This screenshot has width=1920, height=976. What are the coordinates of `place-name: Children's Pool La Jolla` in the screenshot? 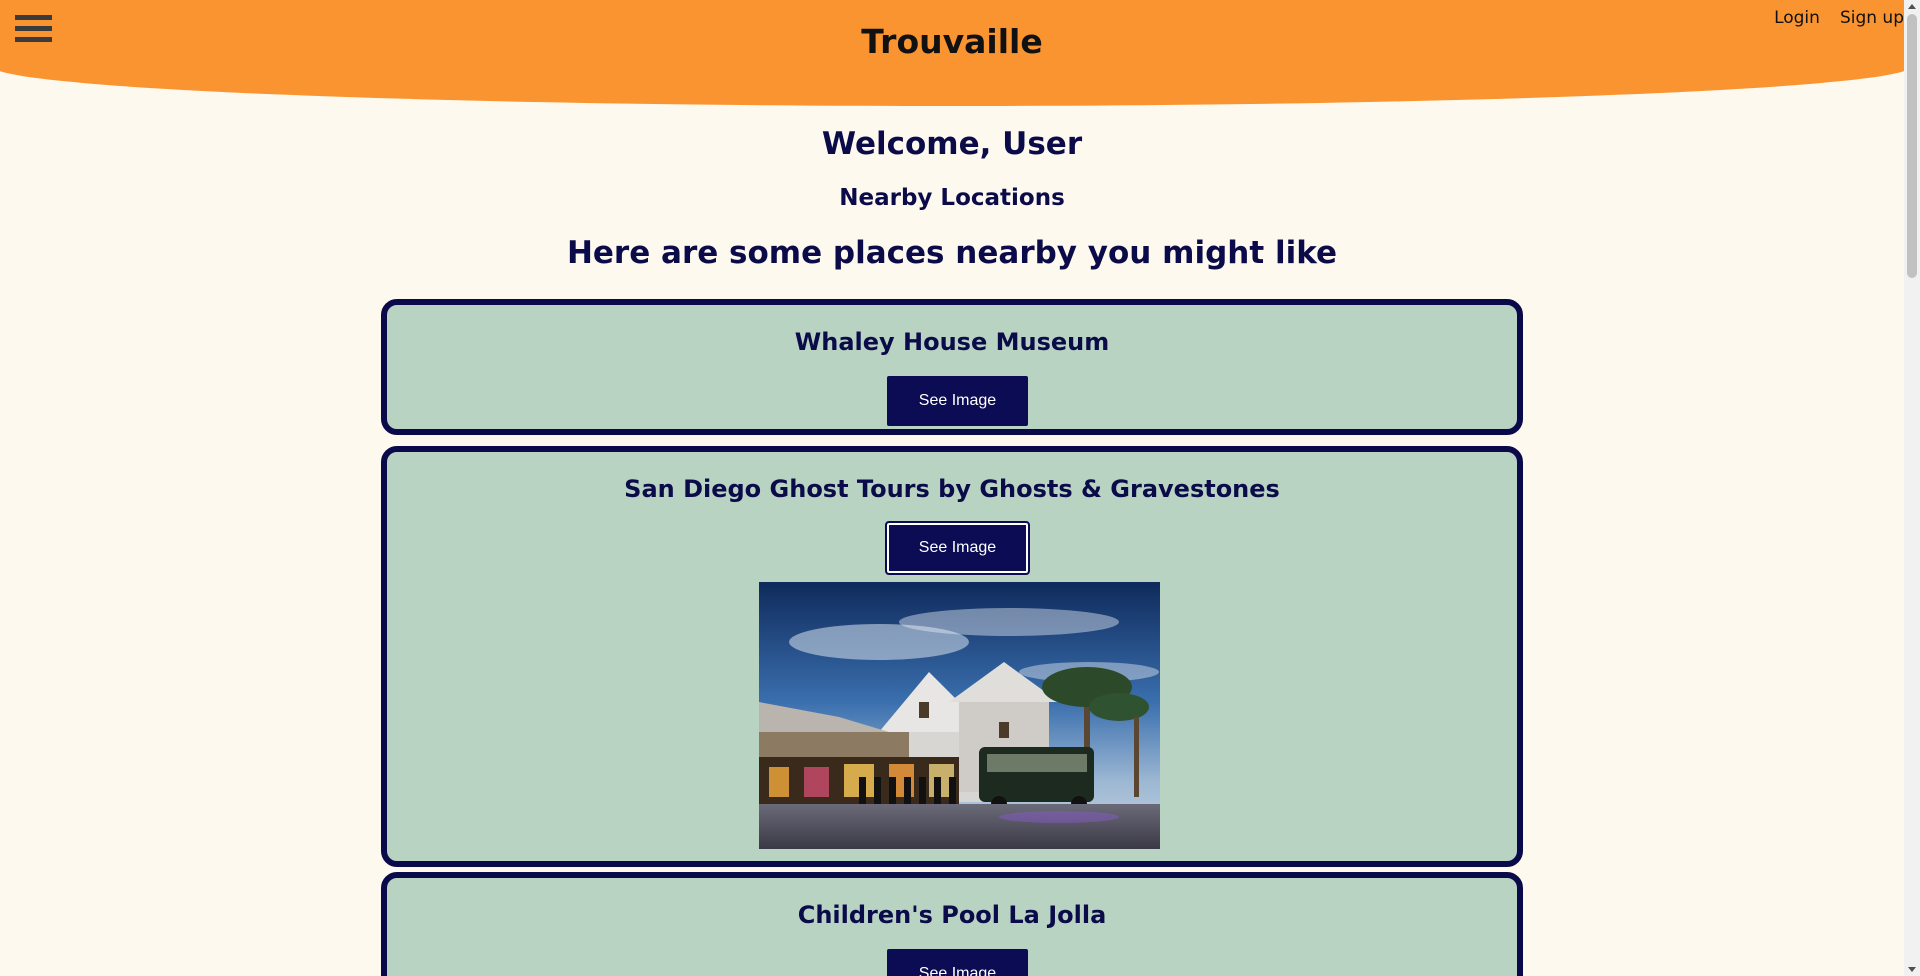 It's located at (952, 915).